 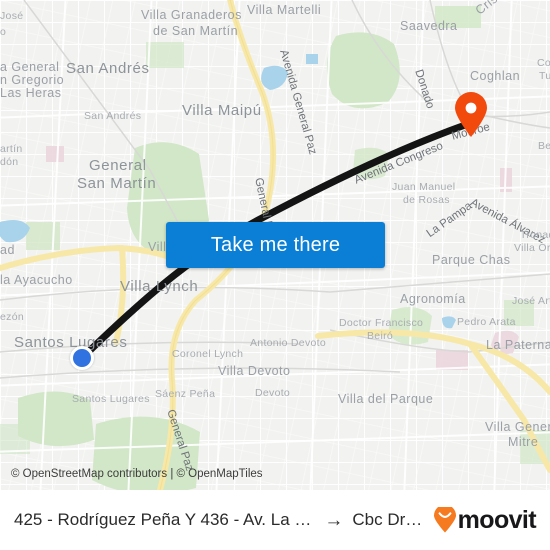 I want to click on take-me-there-button: Take me there, so click(x=275, y=245).